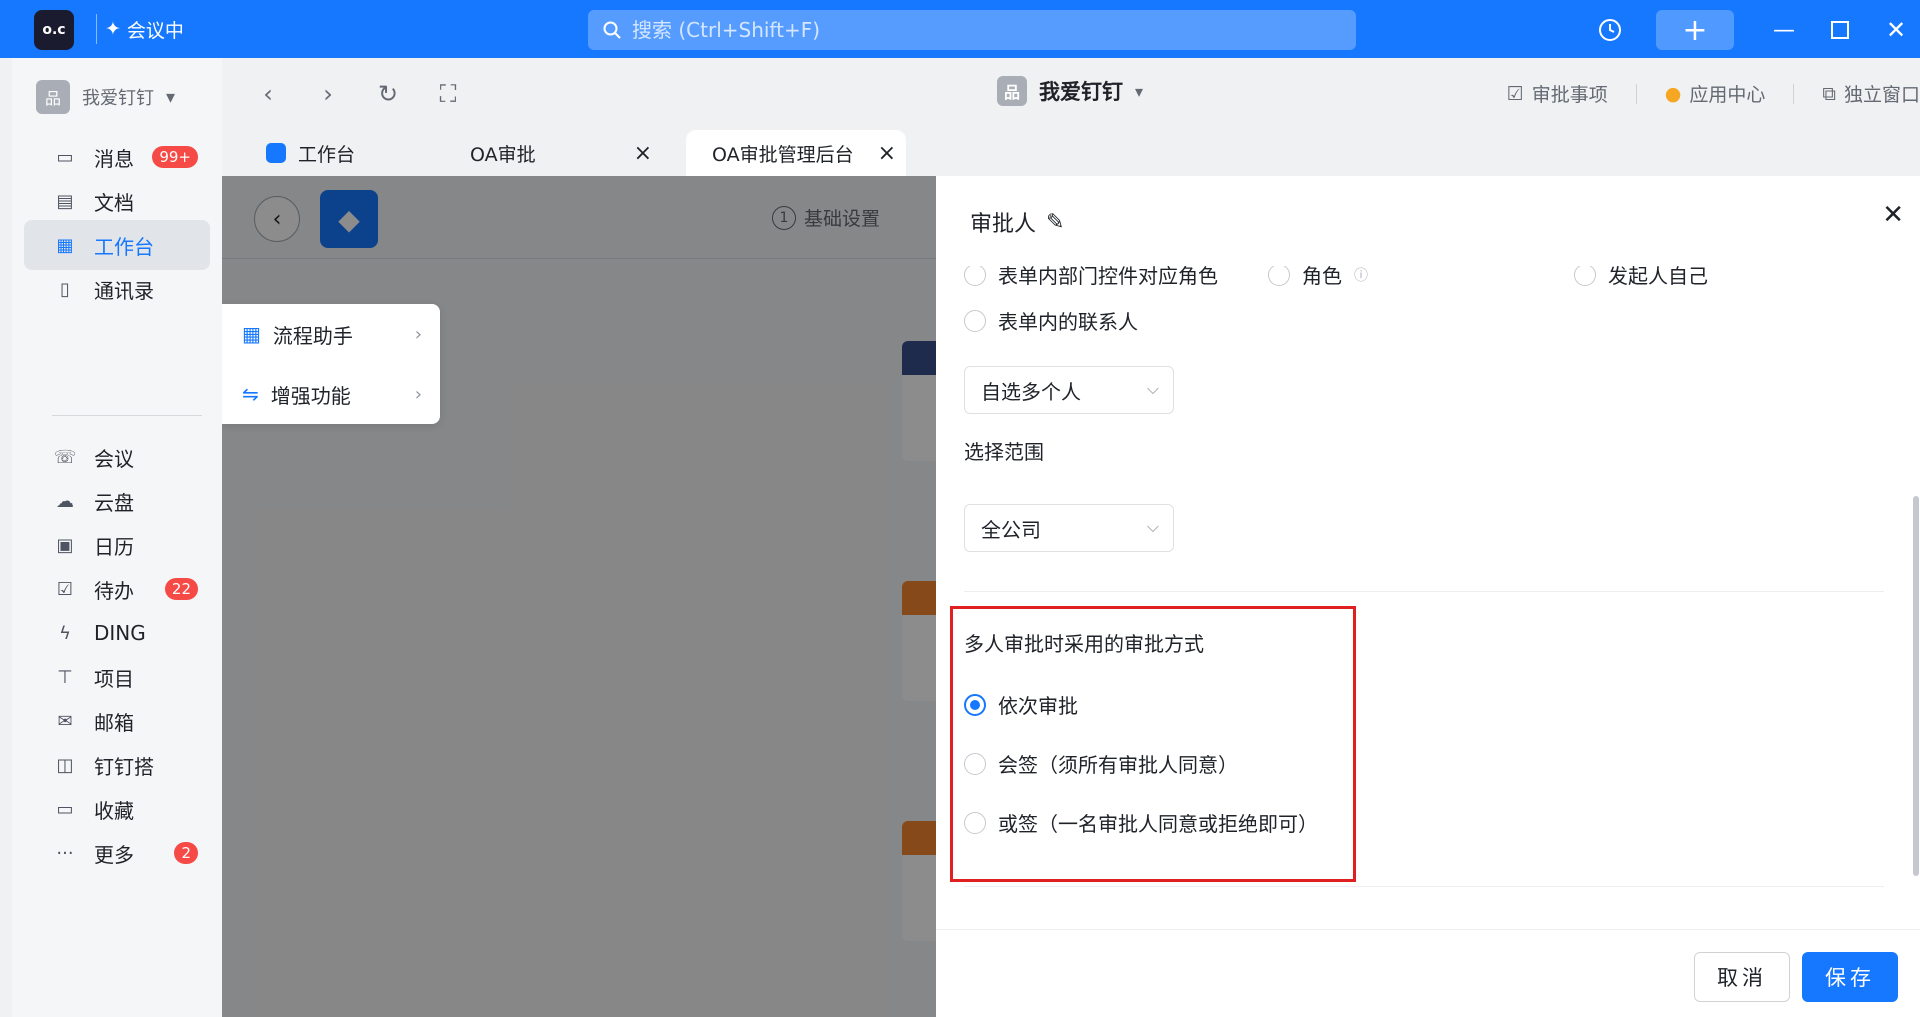  Describe the element at coordinates (1318, 277) in the screenshot. I see `option-role: 角色 ⓘ` at that location.